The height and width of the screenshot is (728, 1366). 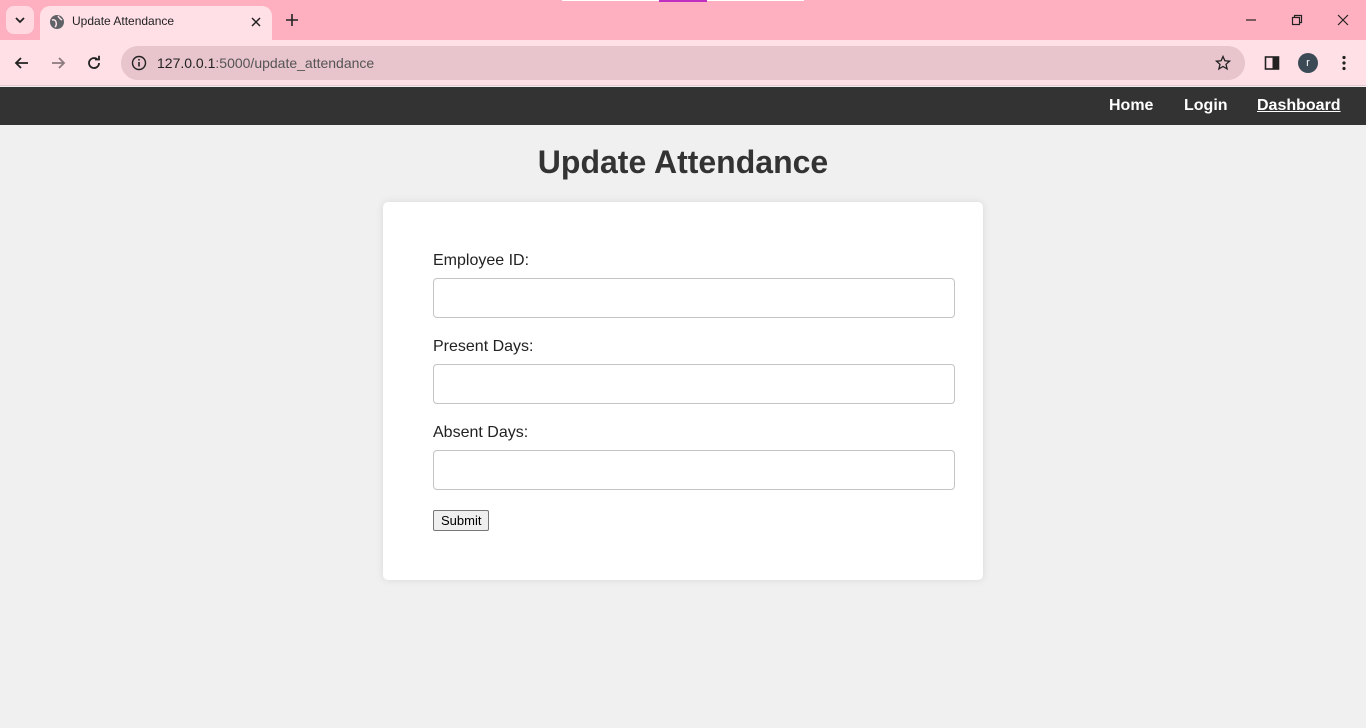 I want to click on kebab-menu-icon, so click(x=1344, y=63).